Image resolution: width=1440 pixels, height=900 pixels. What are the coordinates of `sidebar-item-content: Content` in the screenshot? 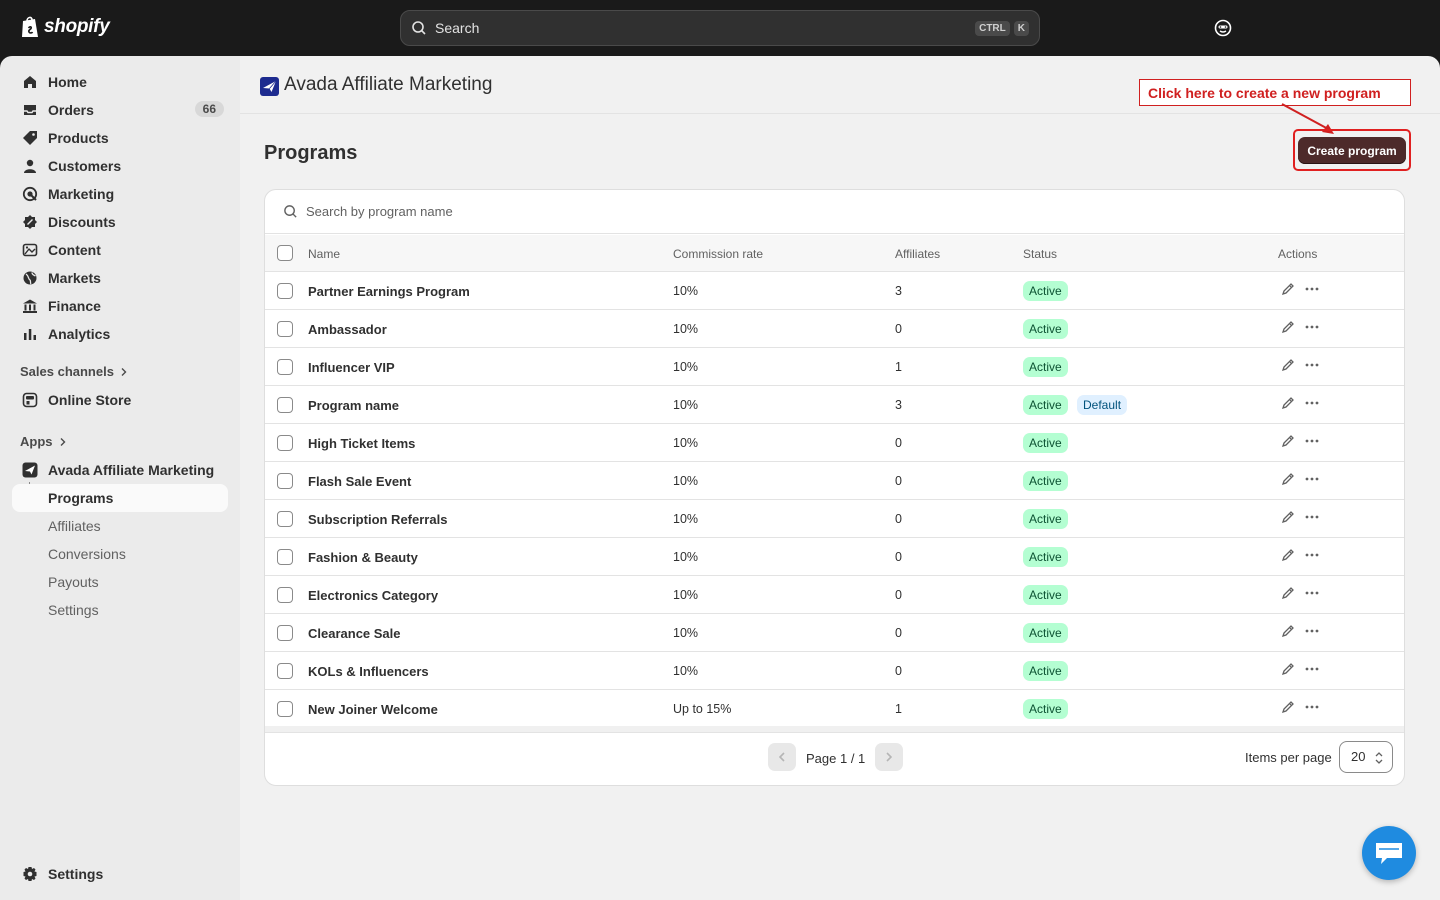 It's located at (120, 250).